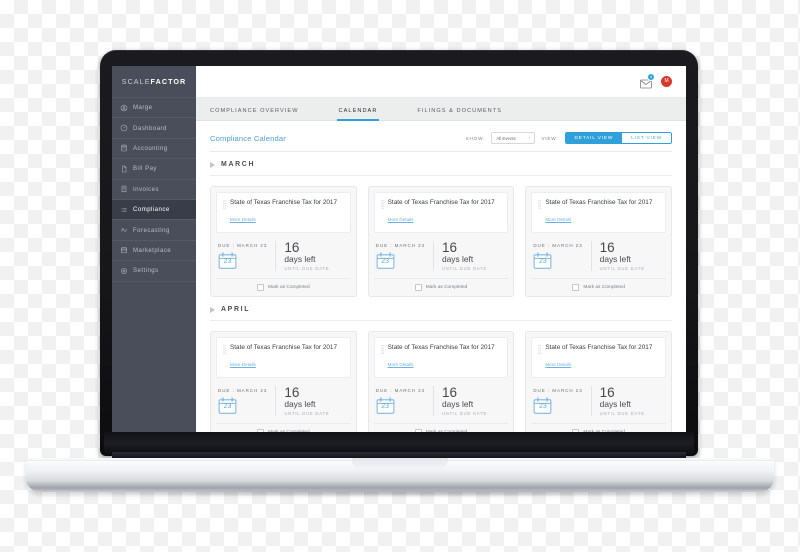  I want to click on envelope-icon: 4, so click(647, 81).